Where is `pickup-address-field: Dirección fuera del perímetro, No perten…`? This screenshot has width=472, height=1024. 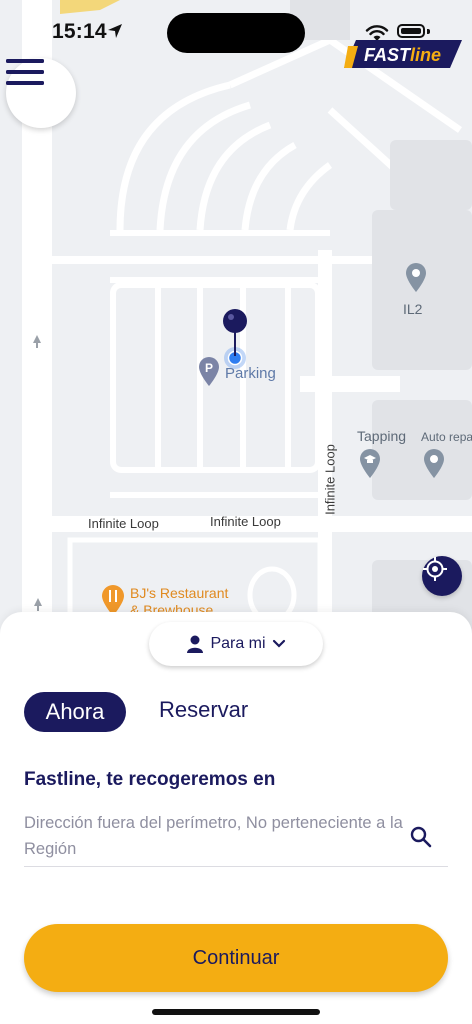
pickup-address-field: Dirección fuera del perímetro, No perten… is located at coordinates (214, 836).